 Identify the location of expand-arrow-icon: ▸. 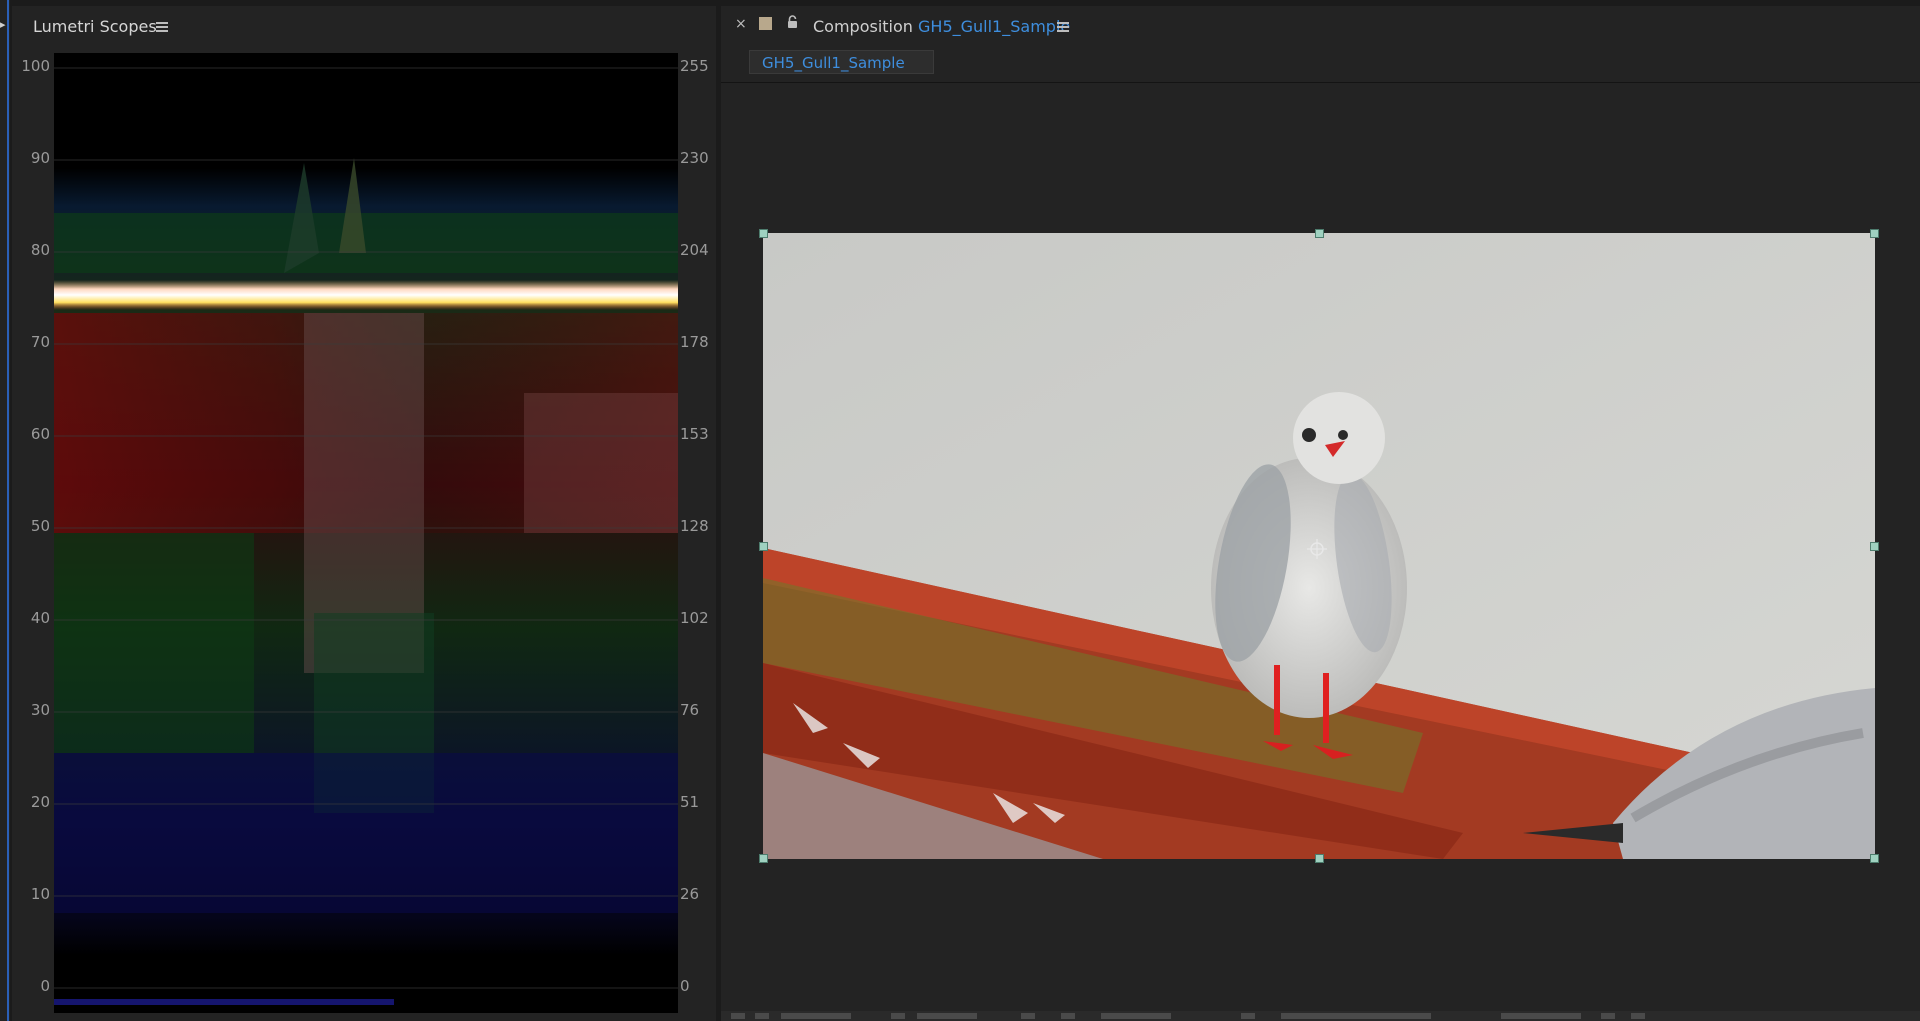
(3, 24).